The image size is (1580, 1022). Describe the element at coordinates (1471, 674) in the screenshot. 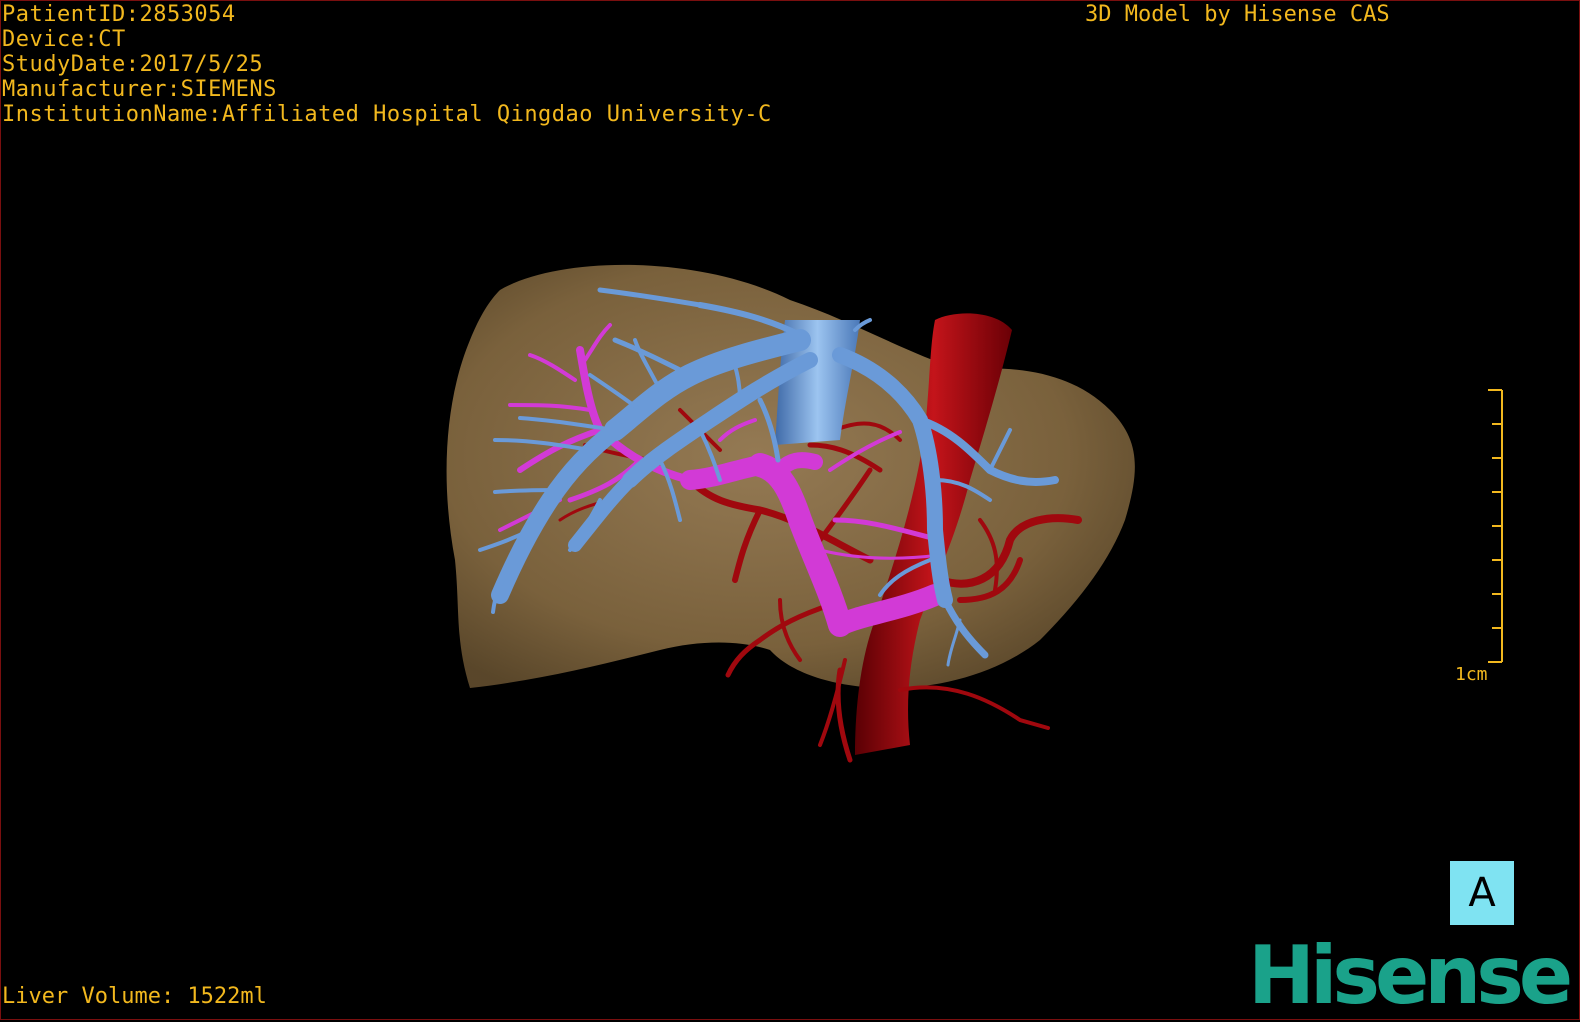

I see `scale-bar-label: 1cm` at that location.